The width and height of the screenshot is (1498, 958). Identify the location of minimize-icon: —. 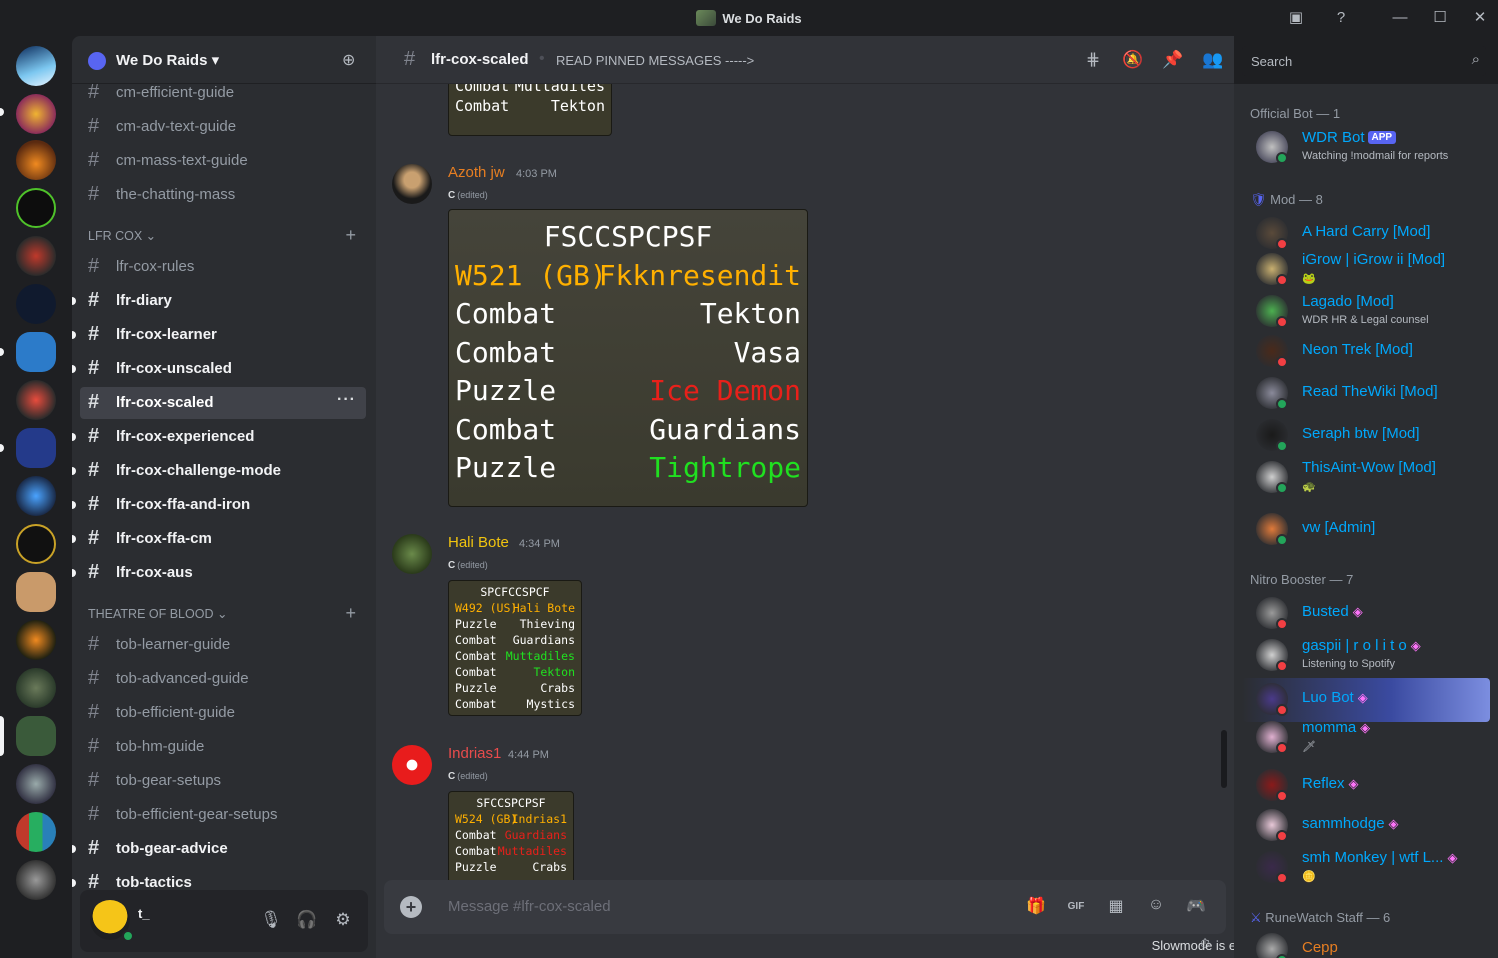
(1400, 18).